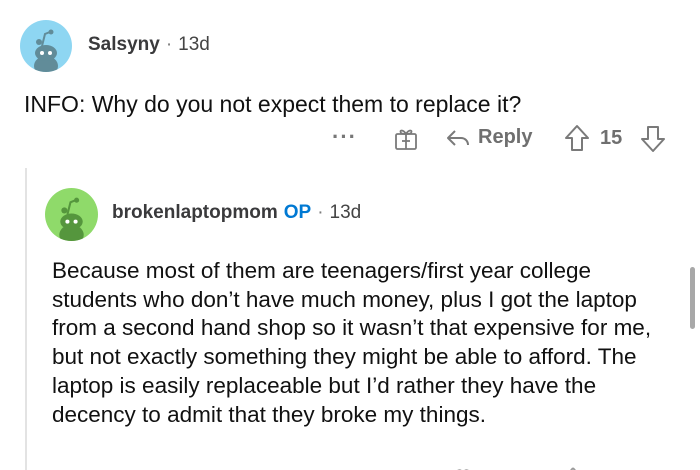 This screenshot has width=700, height=470. Describe the element at coordinates (345, 212) in the screenshot. I see `reply-timestamp: 13d` at that location.